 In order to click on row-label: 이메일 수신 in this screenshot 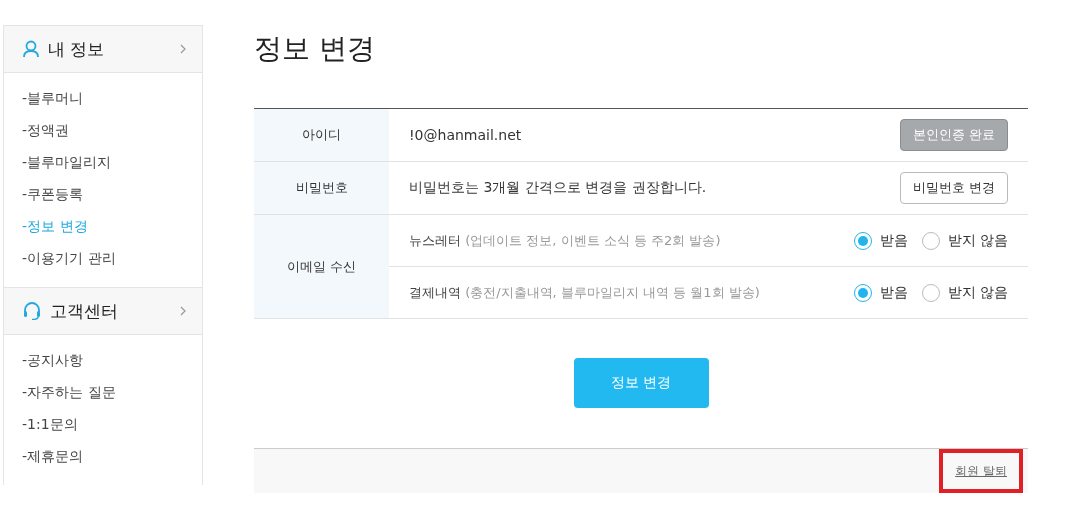, I will do `click(321, 266)`.